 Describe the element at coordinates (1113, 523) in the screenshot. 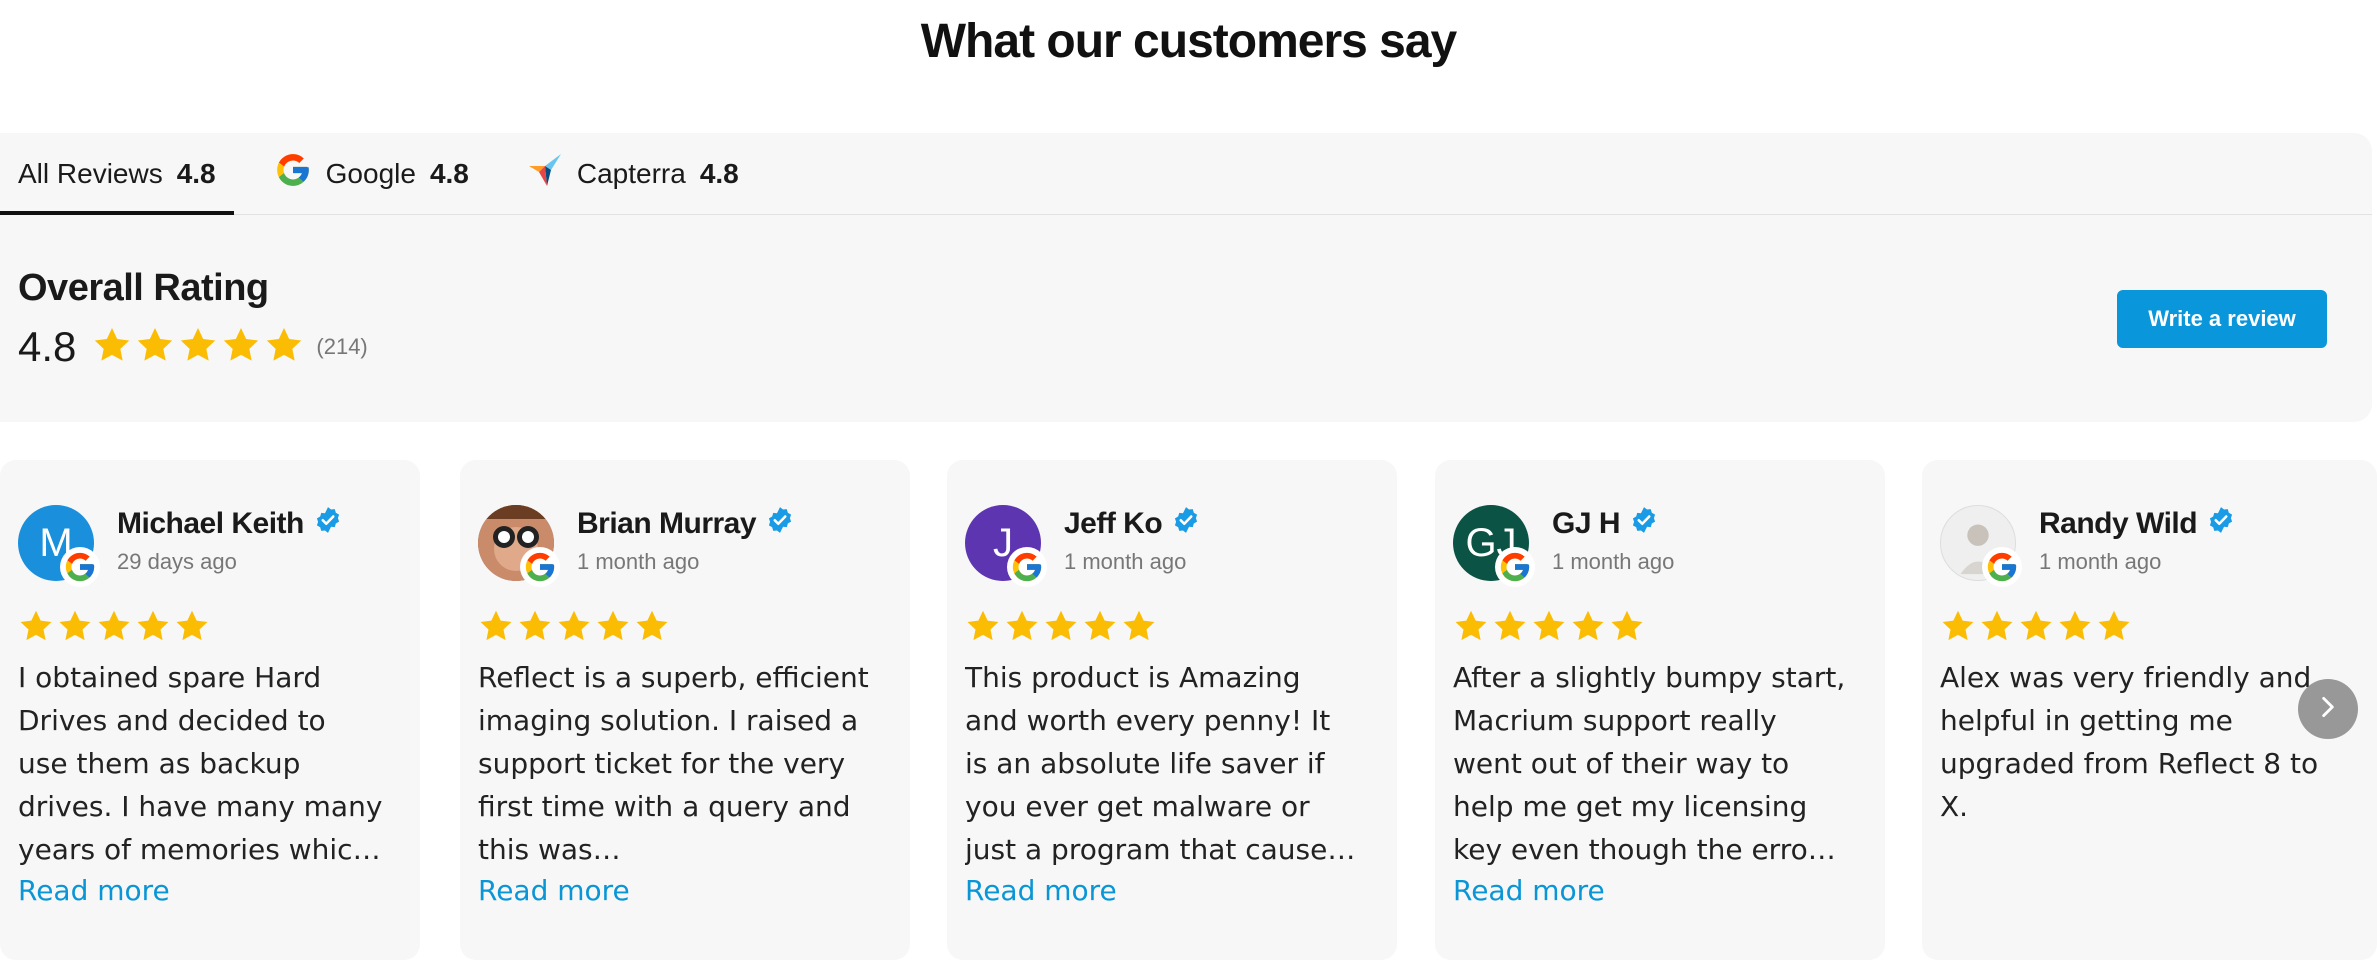

I see `reviewer-name-text: Jeff Ko` at that location.